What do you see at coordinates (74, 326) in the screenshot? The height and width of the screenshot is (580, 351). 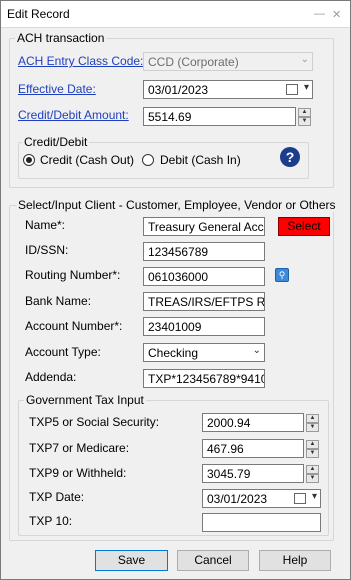 I see `account-number-label: Account Number*:` at bounding box center [74, 326].